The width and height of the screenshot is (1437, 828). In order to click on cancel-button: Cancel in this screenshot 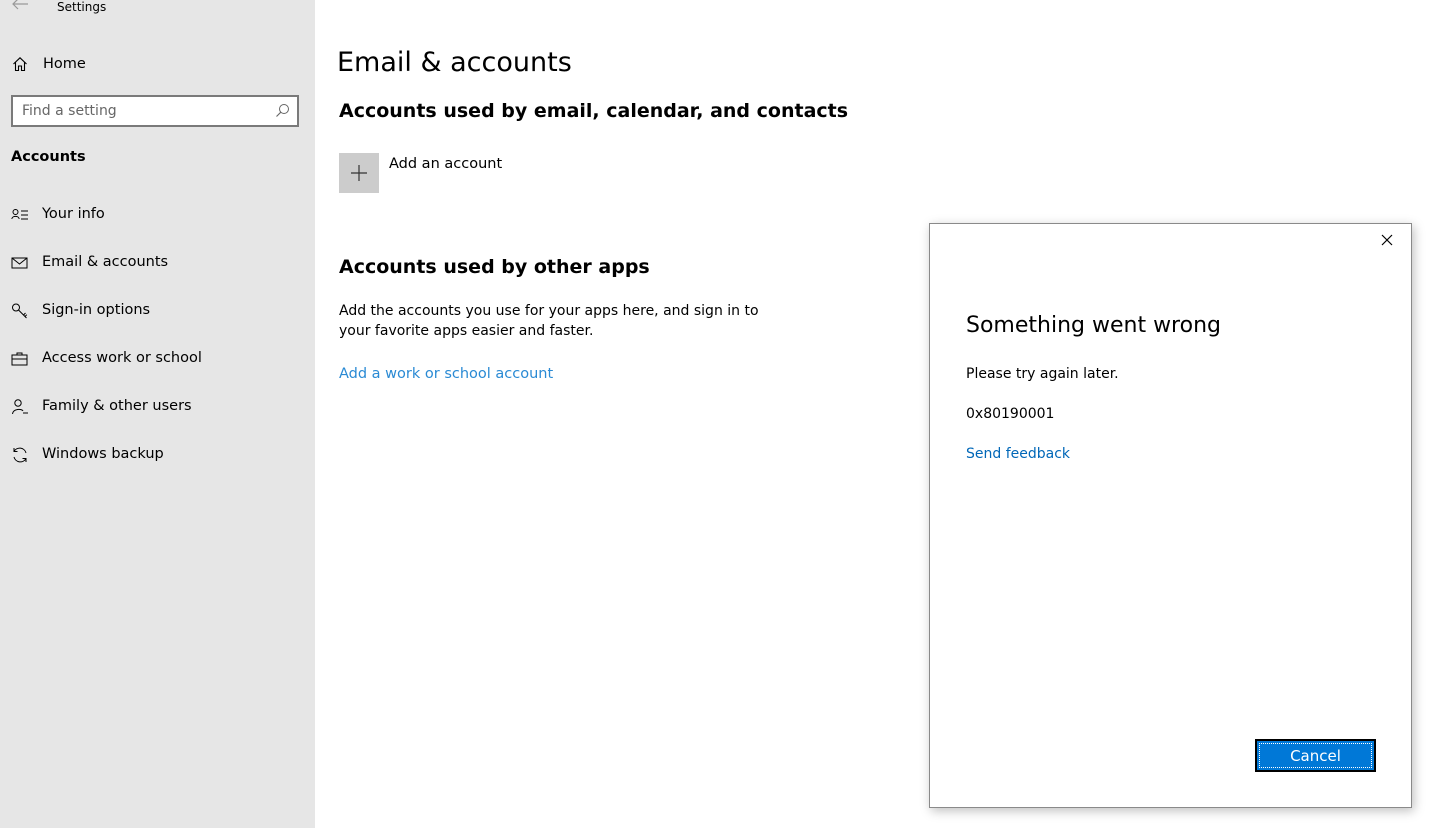, I will do `click(1315, 755)`.